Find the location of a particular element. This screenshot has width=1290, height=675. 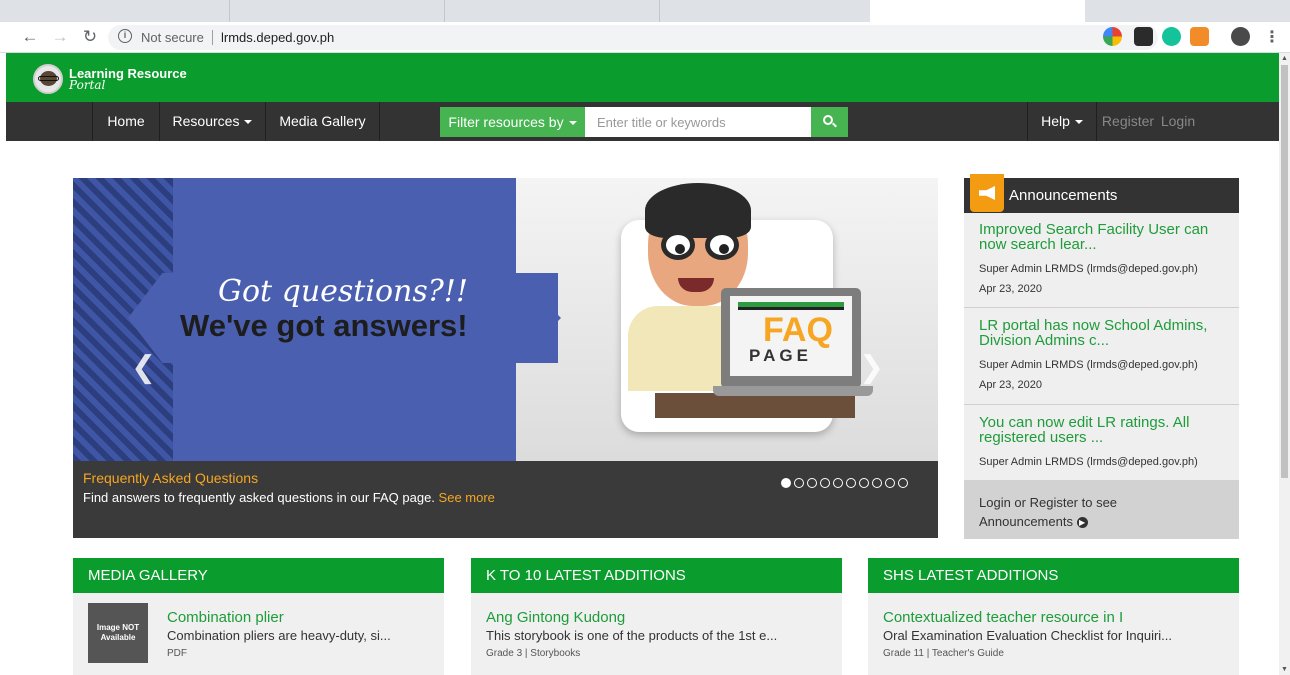

item-meta: PDF is located at coordinates (177, 653).